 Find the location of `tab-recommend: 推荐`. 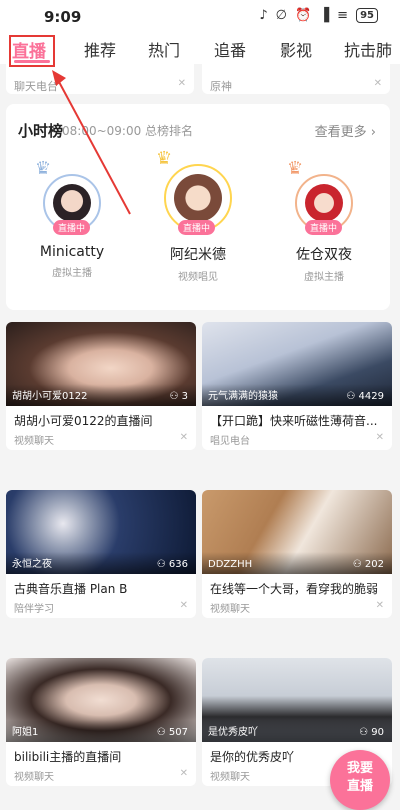

tab-recommend: 推荐 is located at coordinates (100, 49).